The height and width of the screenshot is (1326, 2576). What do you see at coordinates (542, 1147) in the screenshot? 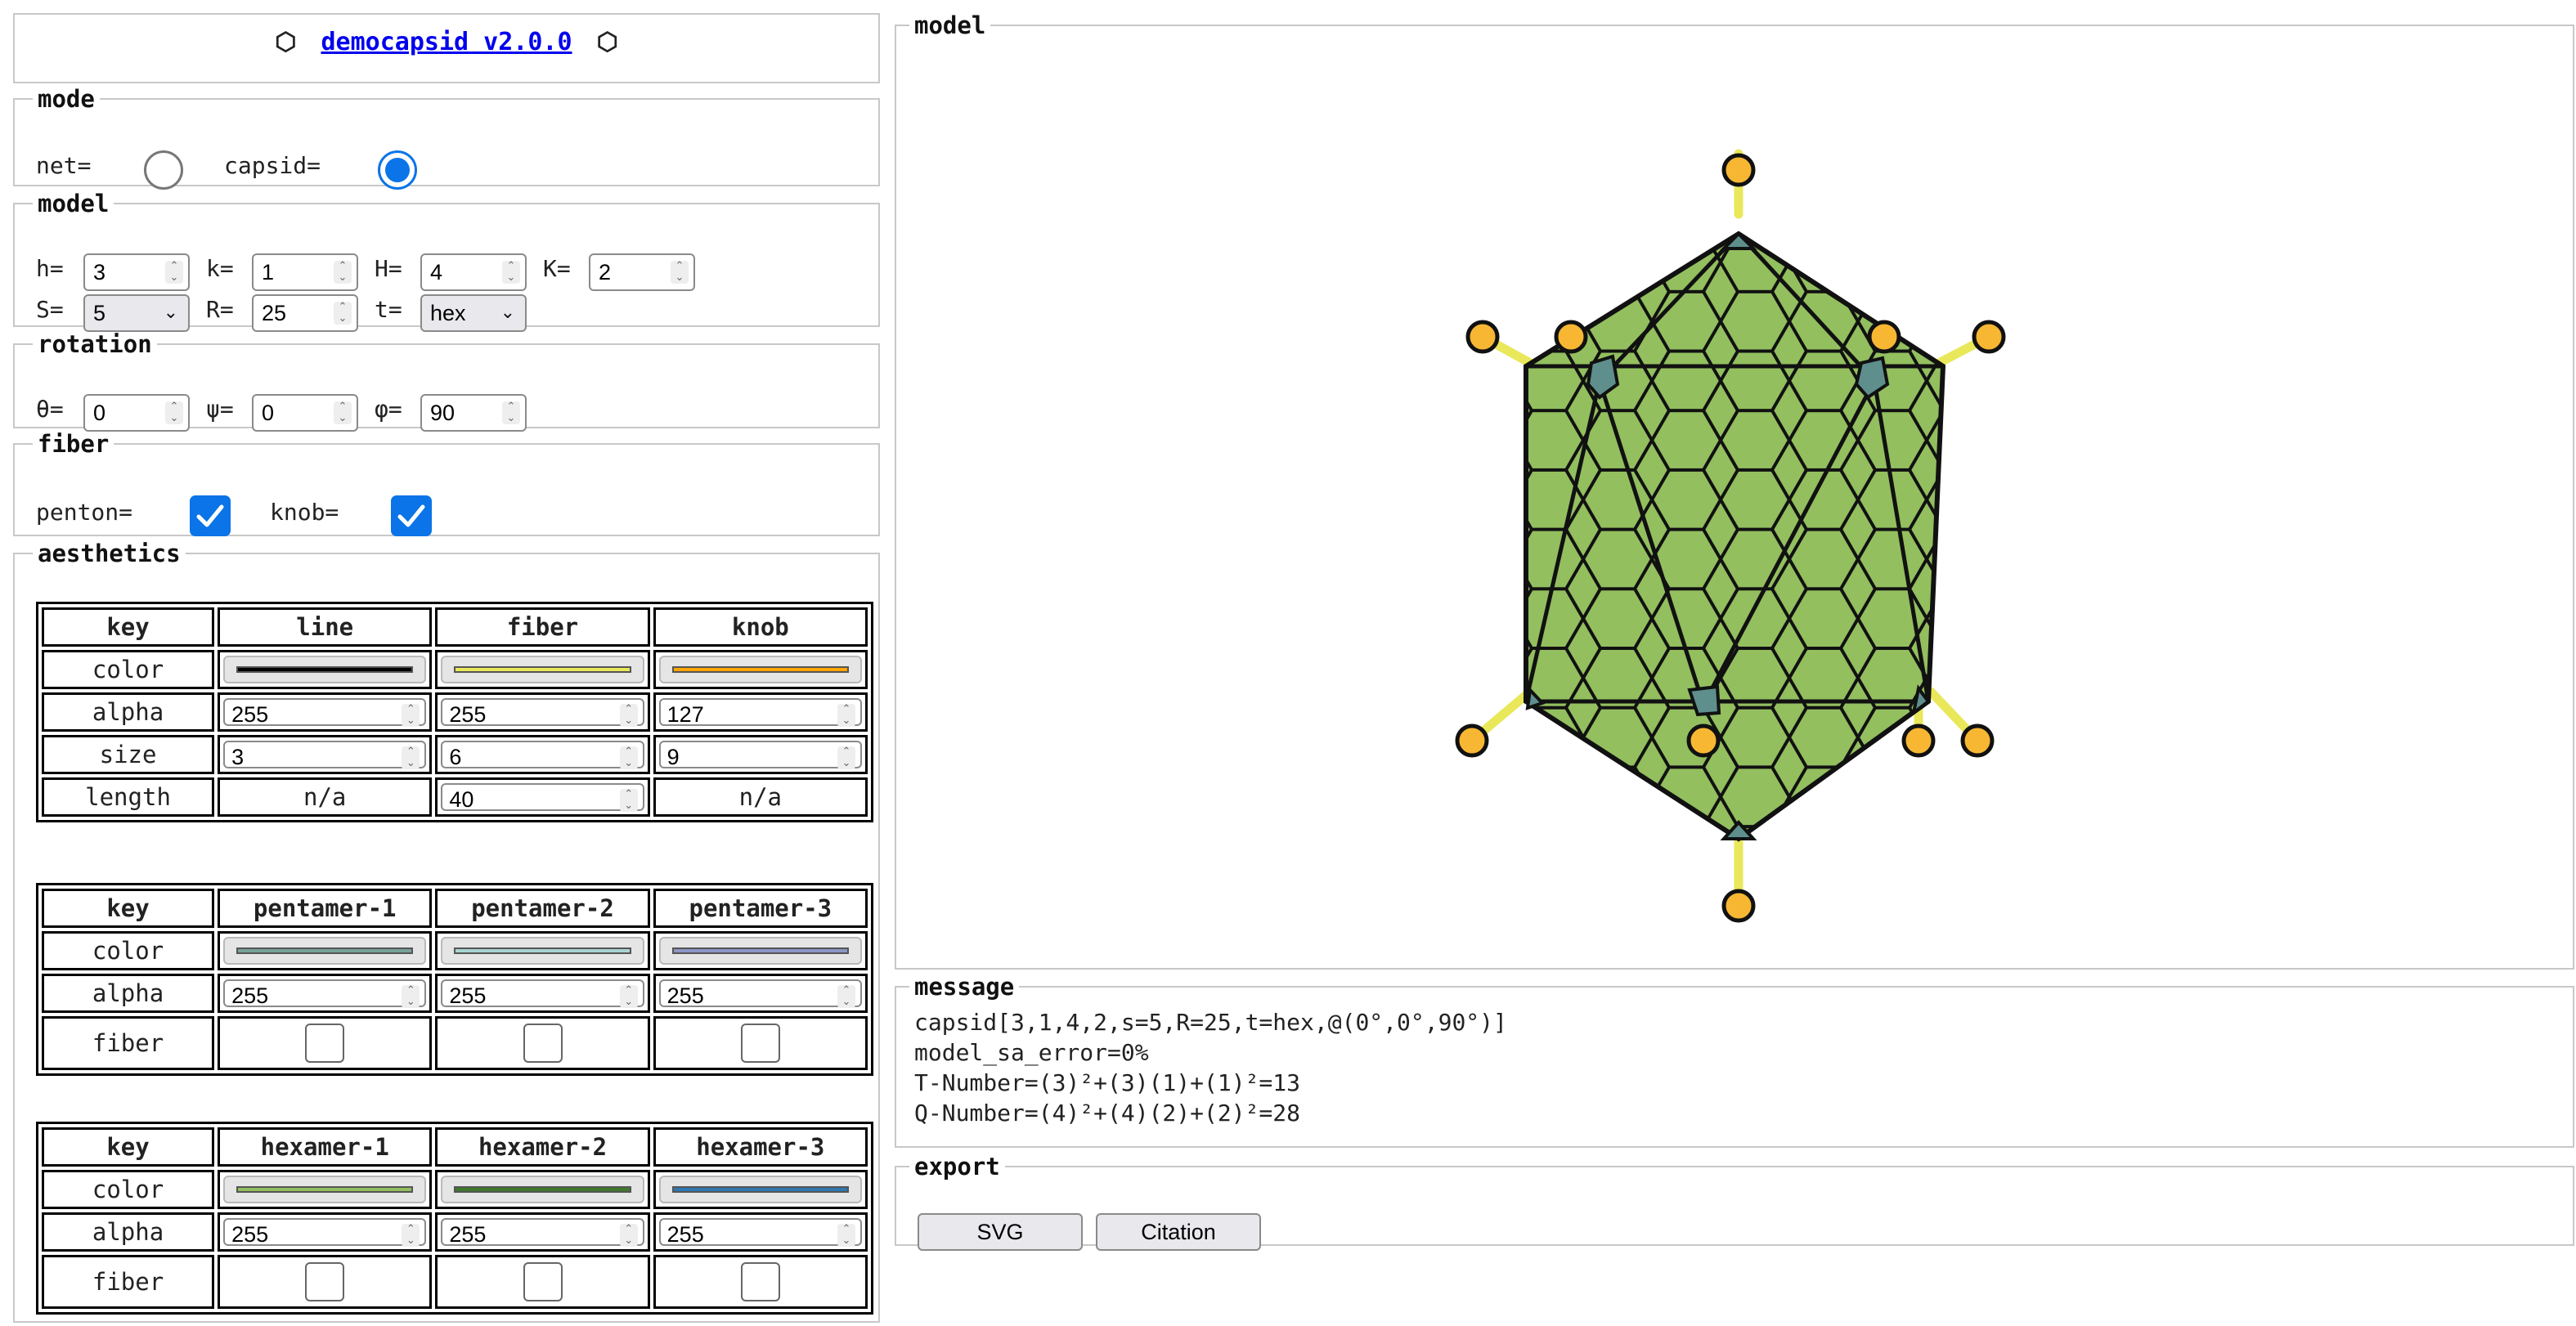
I see `header-hexamer-2: hexamer-2` at bounding box center [542, 1147].